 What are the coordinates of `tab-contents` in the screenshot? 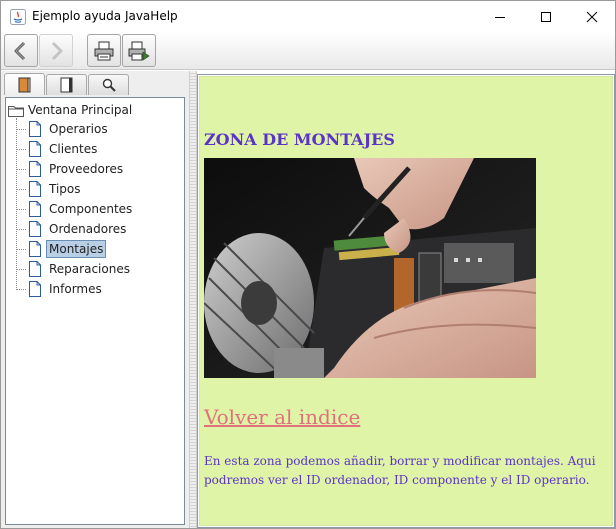 It's located at (24, 84).